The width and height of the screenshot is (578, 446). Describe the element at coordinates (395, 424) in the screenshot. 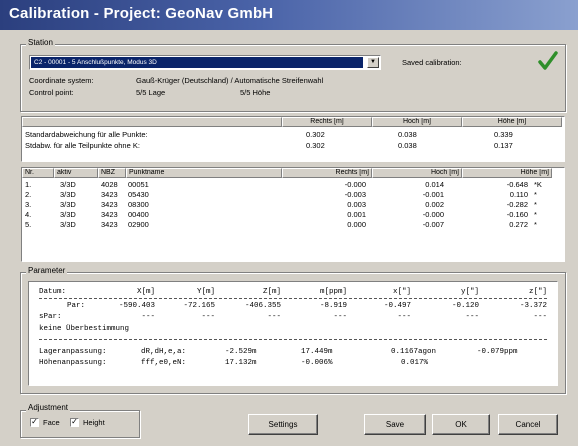

I see `save-button: Save` at that location.